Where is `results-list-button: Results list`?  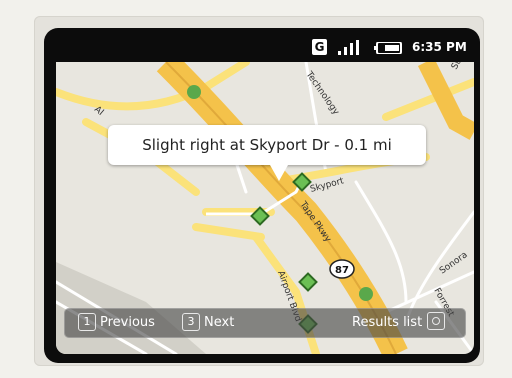 results-list-button: Results list is located at coordinates (399, 323).